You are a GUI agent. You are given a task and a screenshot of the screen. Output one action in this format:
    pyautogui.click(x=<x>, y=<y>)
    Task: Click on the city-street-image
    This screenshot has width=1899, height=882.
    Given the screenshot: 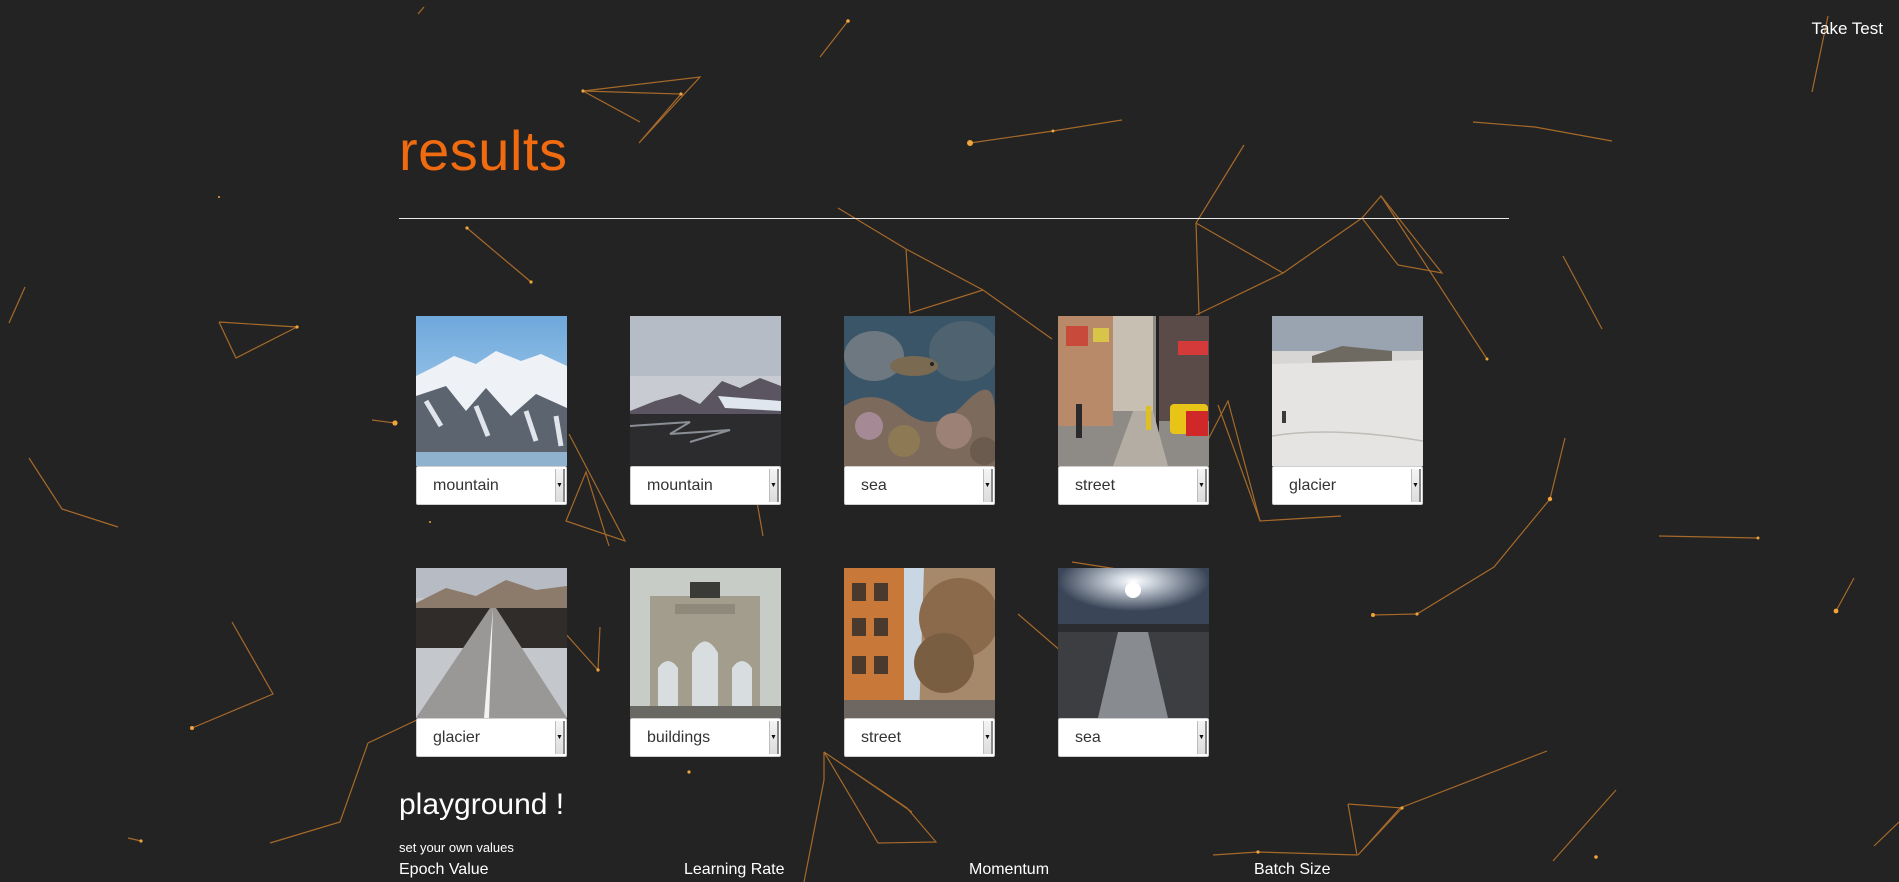 What is the action you would take?
    pyautogui.click(x=1133, y=391)
    